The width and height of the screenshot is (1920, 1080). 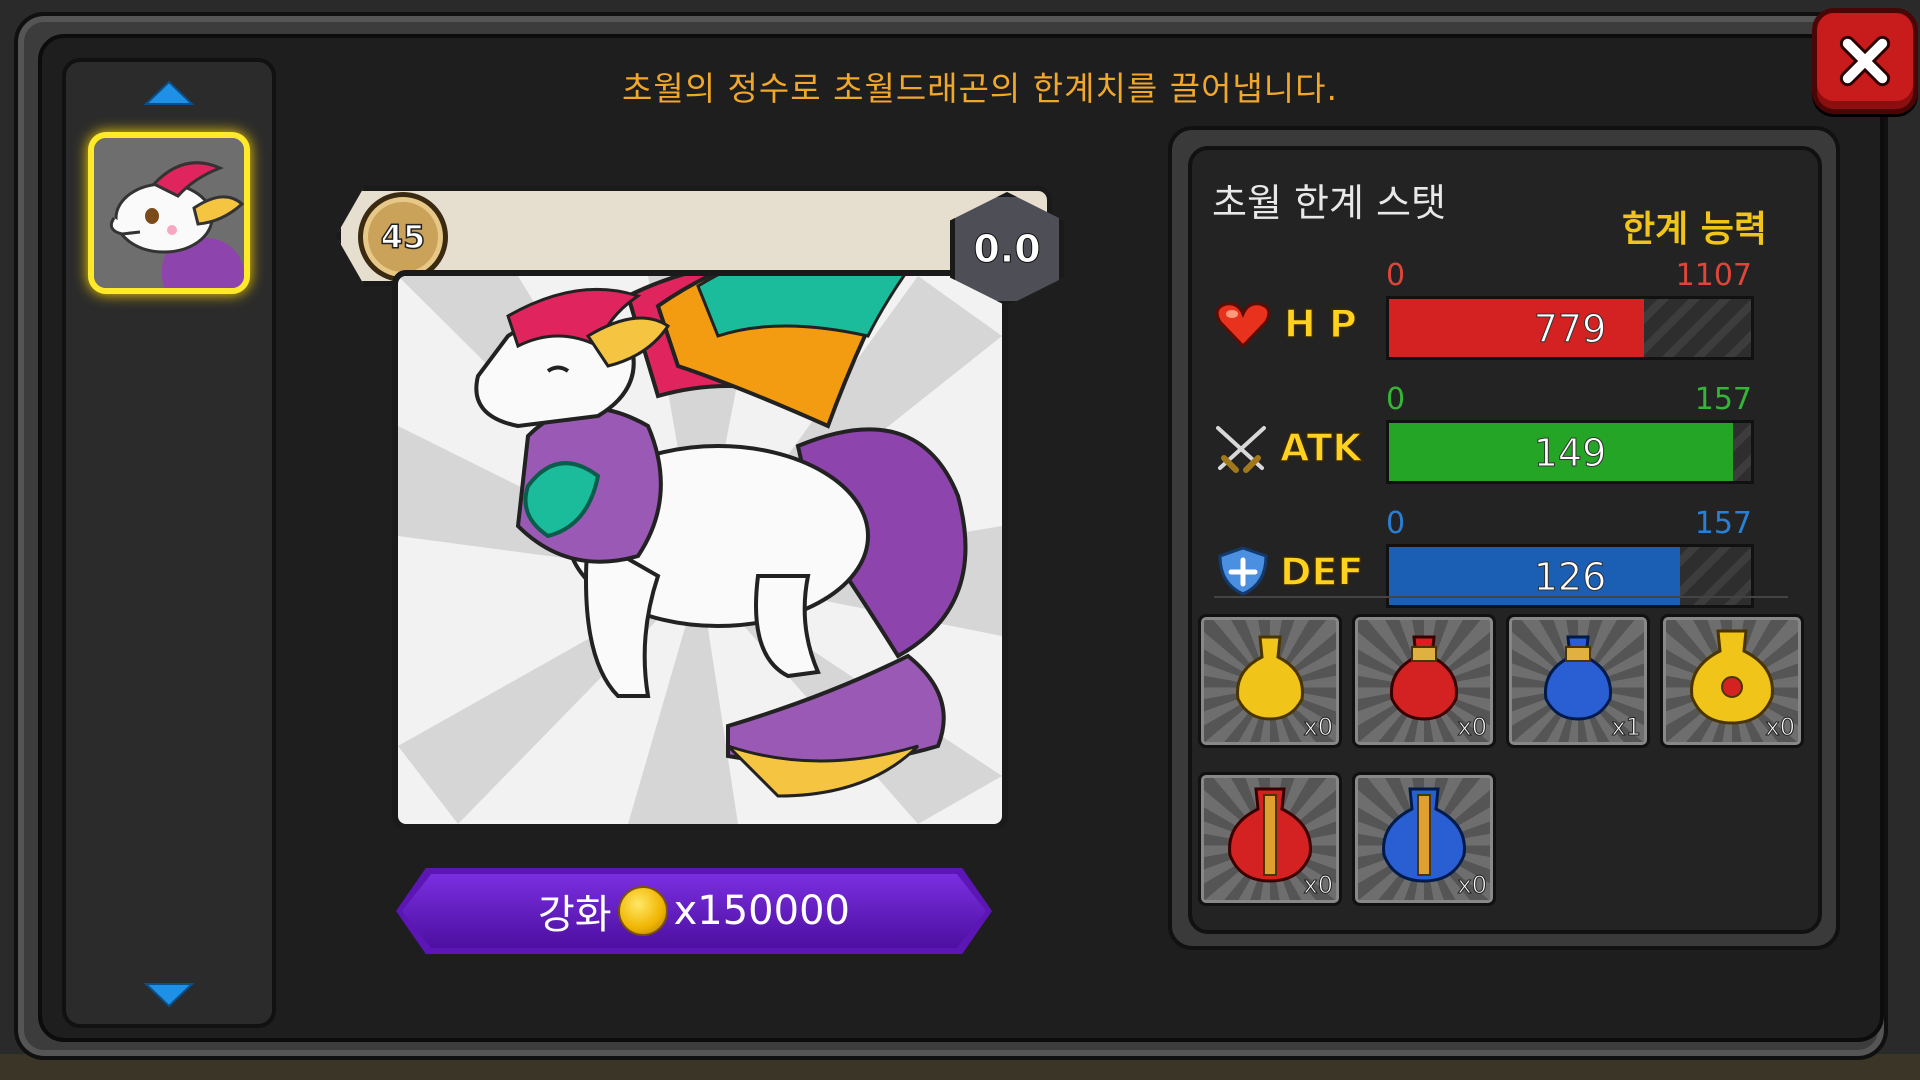 I want to click on item-gold-essence-large: x0, so click(x=1732, y=681).